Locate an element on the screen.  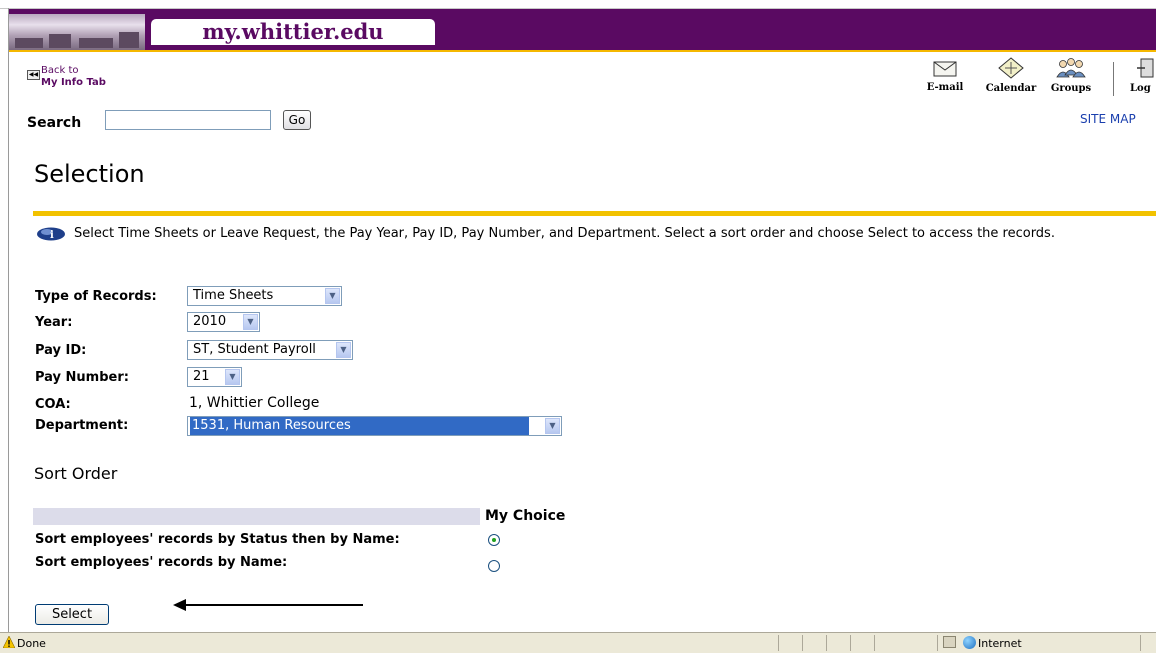
page-title: Selection is located at coordinates (89, 174).